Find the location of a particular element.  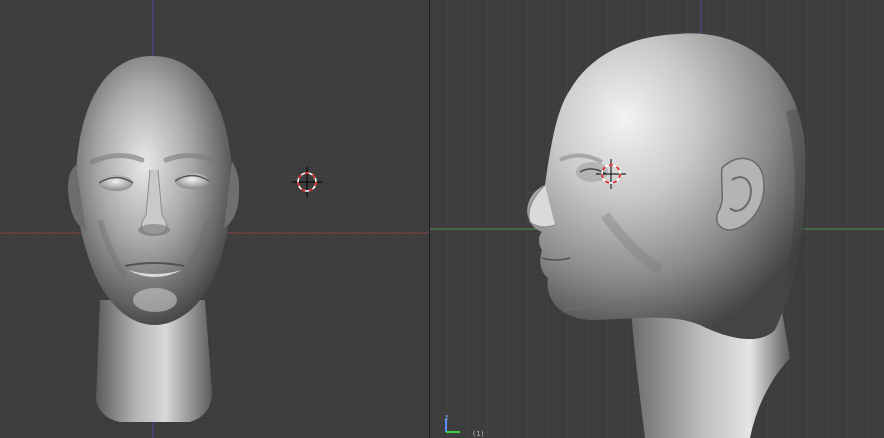

axis-z-label: z is located at coordinates (446, 417).